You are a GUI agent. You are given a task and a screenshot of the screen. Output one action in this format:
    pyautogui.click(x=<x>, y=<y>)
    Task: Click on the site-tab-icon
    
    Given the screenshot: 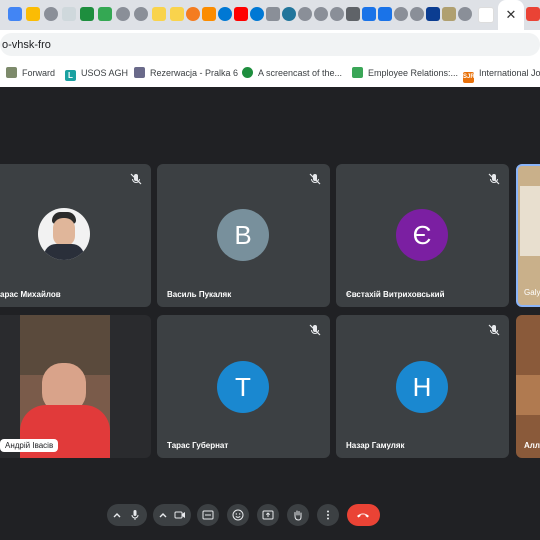 What is the action you would take?
    pyautogui.click(x=69, y=14)
    